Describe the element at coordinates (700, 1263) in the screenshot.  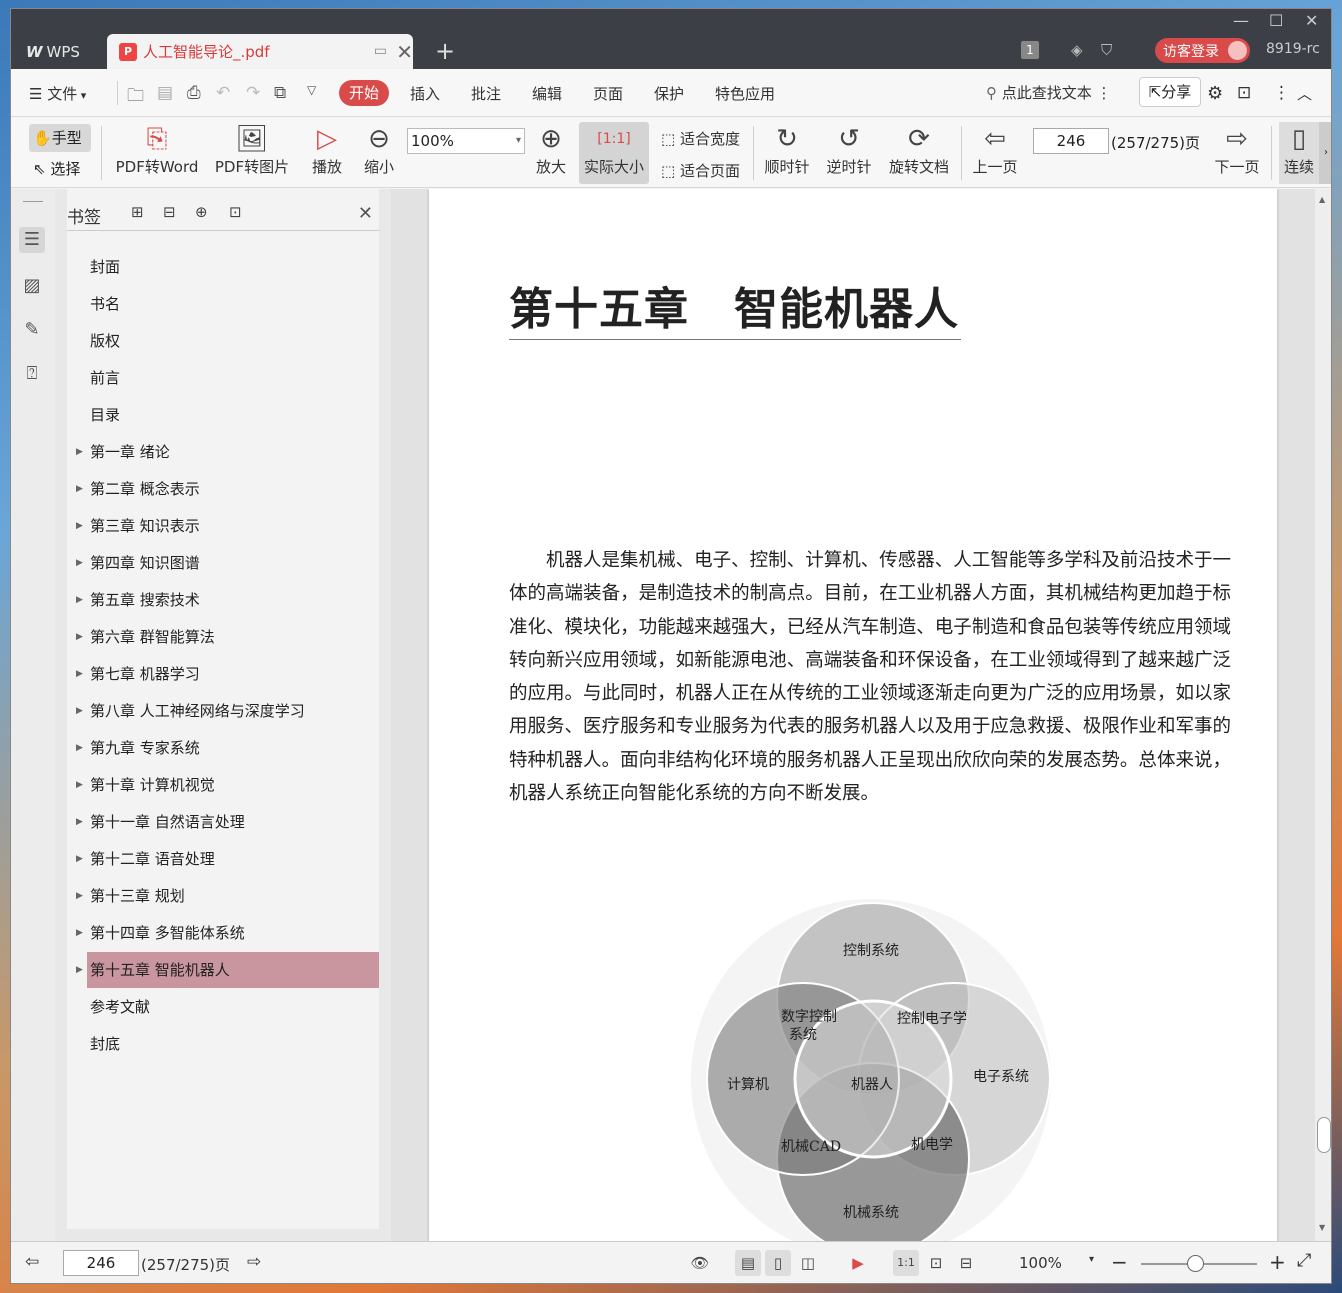
I see `eye-protect-icon: 👁` at that location.